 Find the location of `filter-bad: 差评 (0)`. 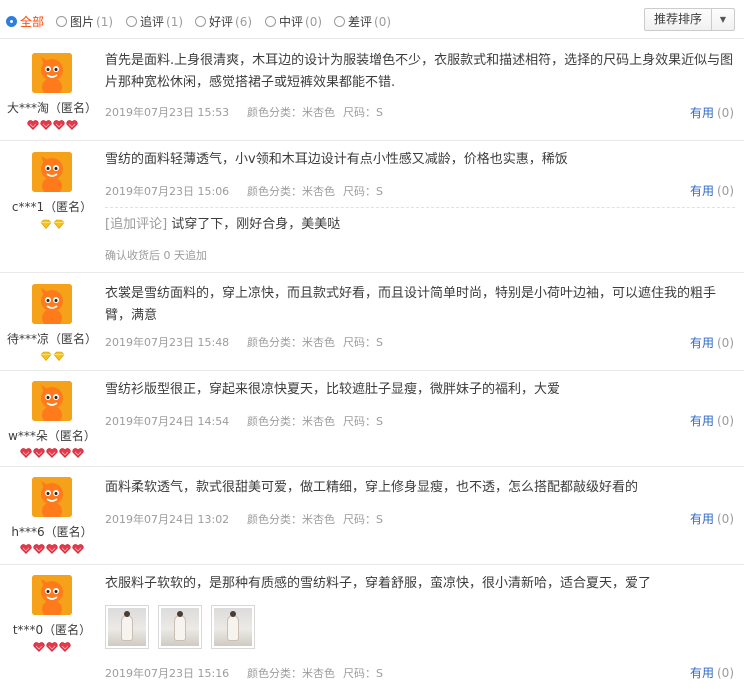

filter-bad: 差评 (0) is located at coordinates (362, 21).